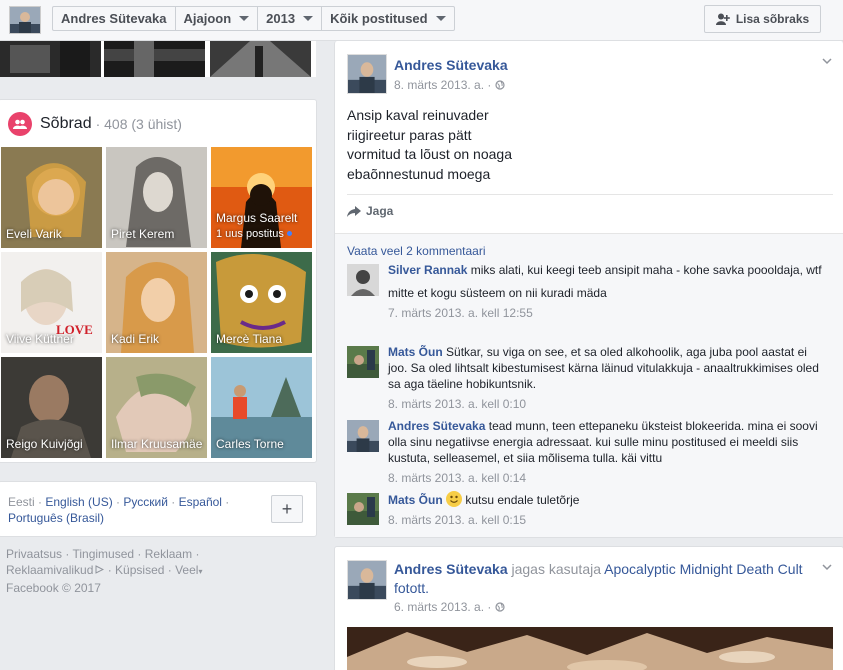 Image resolution: width=843 pixels, height=670 pixels. I want to click on footer-link-more: Veel, so click(186, 570).